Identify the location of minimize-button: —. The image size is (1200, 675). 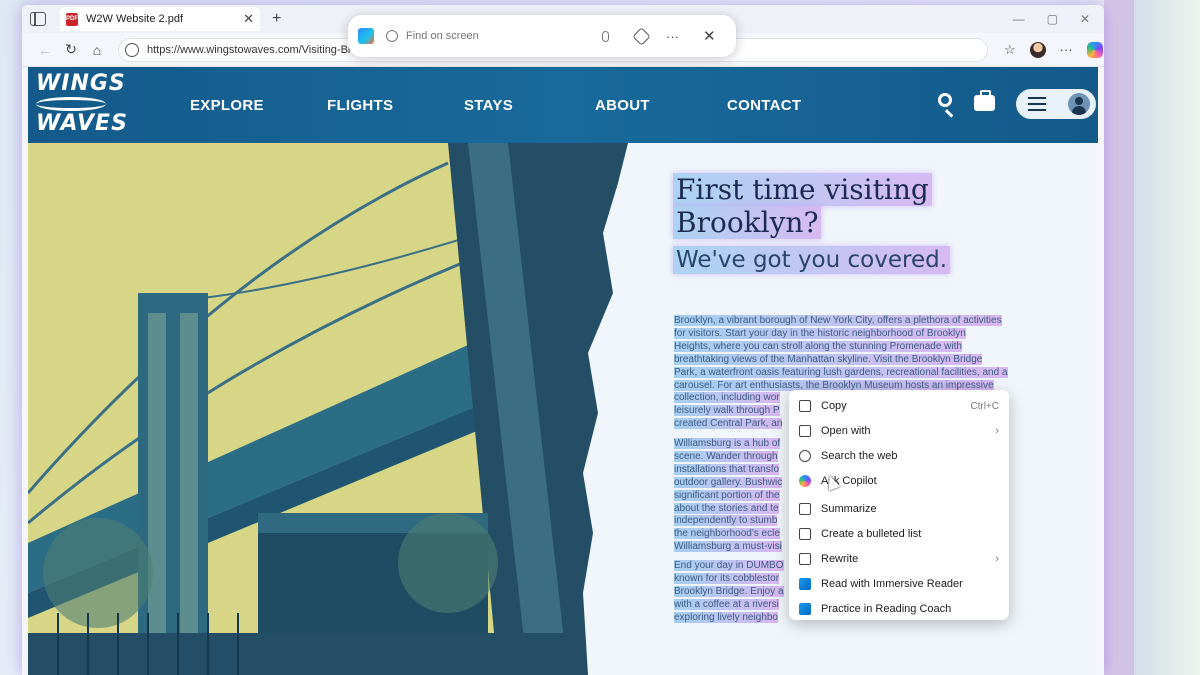
(1019, 19).